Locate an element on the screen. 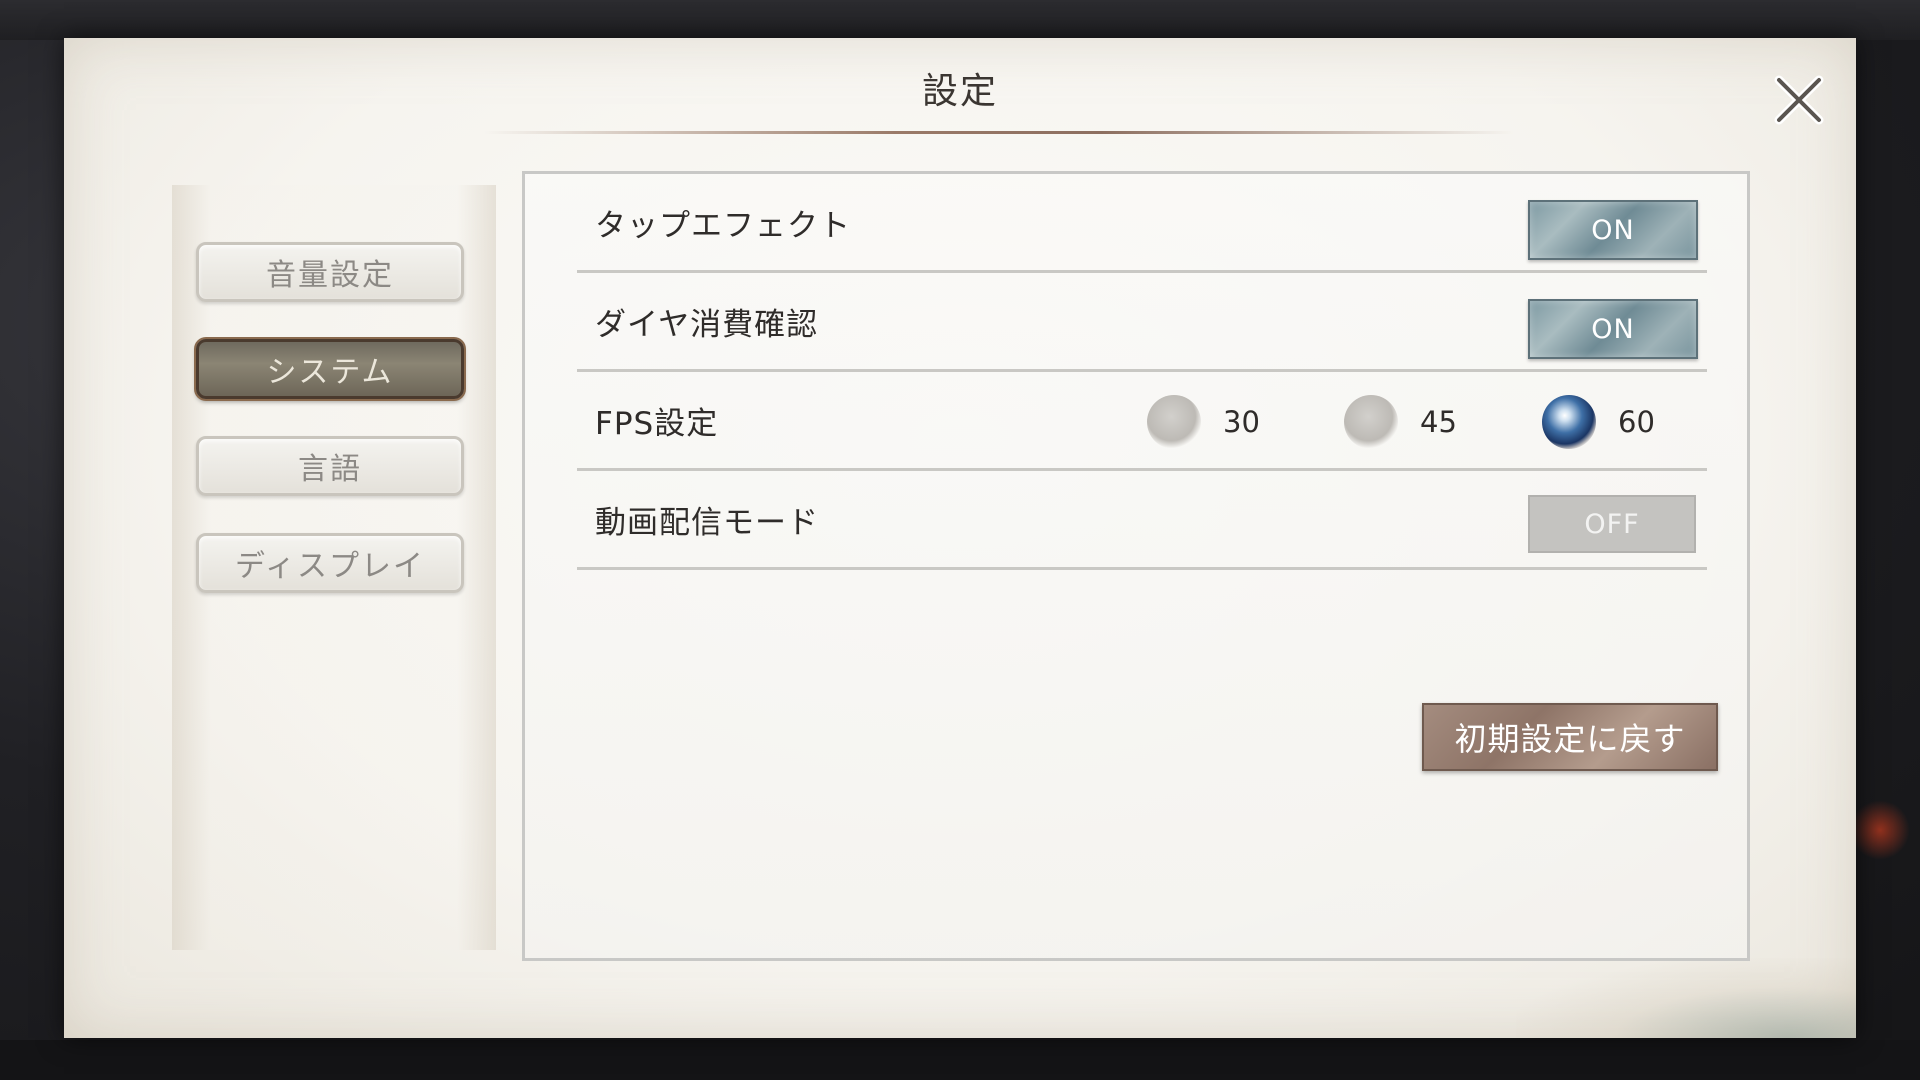 The image size is (1920, 1080). setting-row-streaming-mode: 動画配信モード OFF is located at coordinates (1142, 520).